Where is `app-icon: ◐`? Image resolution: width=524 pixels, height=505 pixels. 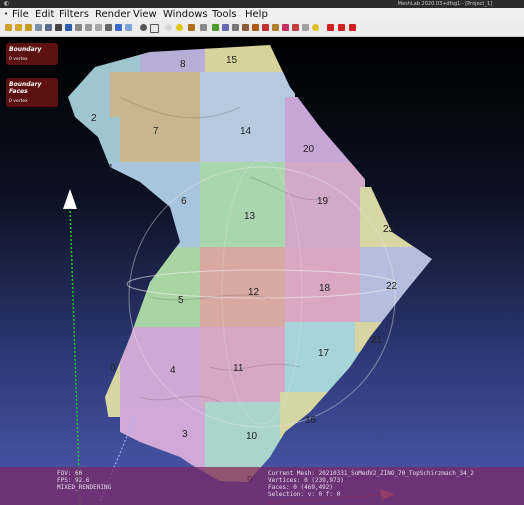
app-icon: ◐ is located at coordinates (7, 3).